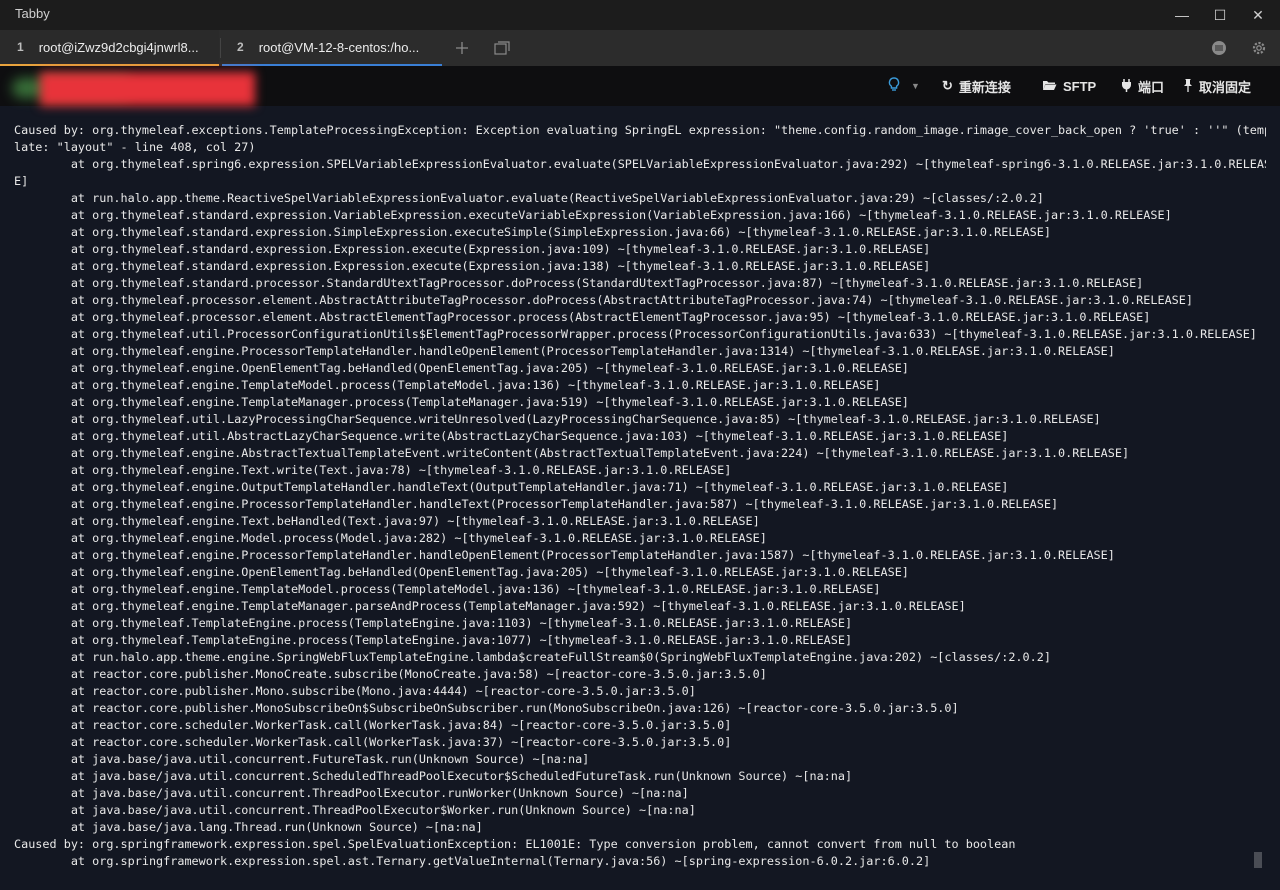  What do you see at coordinates (984, 87) in the screenshot?
I see `reconnect-label: 重新连接` at bounding box center [984, 87].